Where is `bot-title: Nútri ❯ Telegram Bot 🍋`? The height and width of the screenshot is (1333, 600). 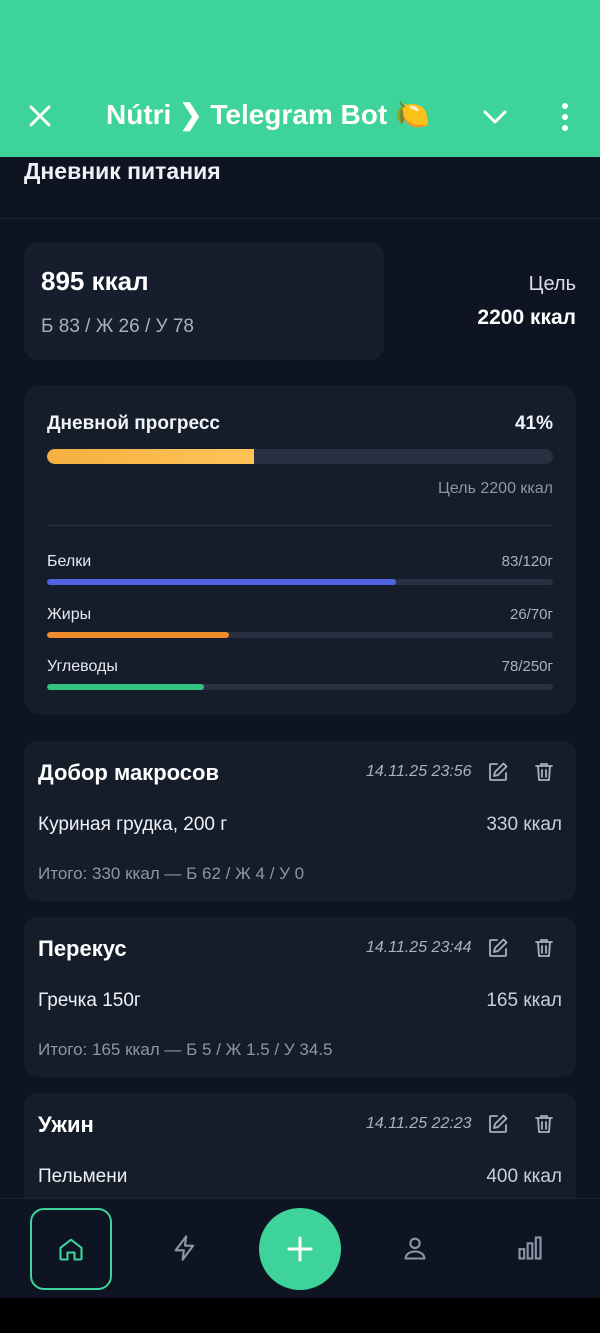
bot-title: Nútri ❯ Telegram Bot 🍋 is located at coordinates (268, 114).